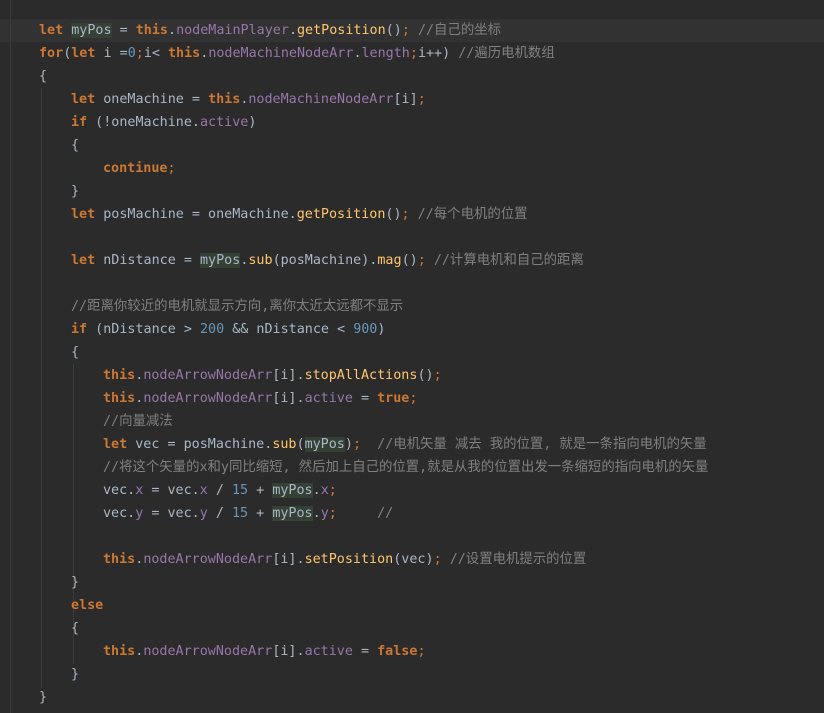  I want to click on code-line: vec.y = vec.y / 15 + myPos.y; //, so click(248, 513).